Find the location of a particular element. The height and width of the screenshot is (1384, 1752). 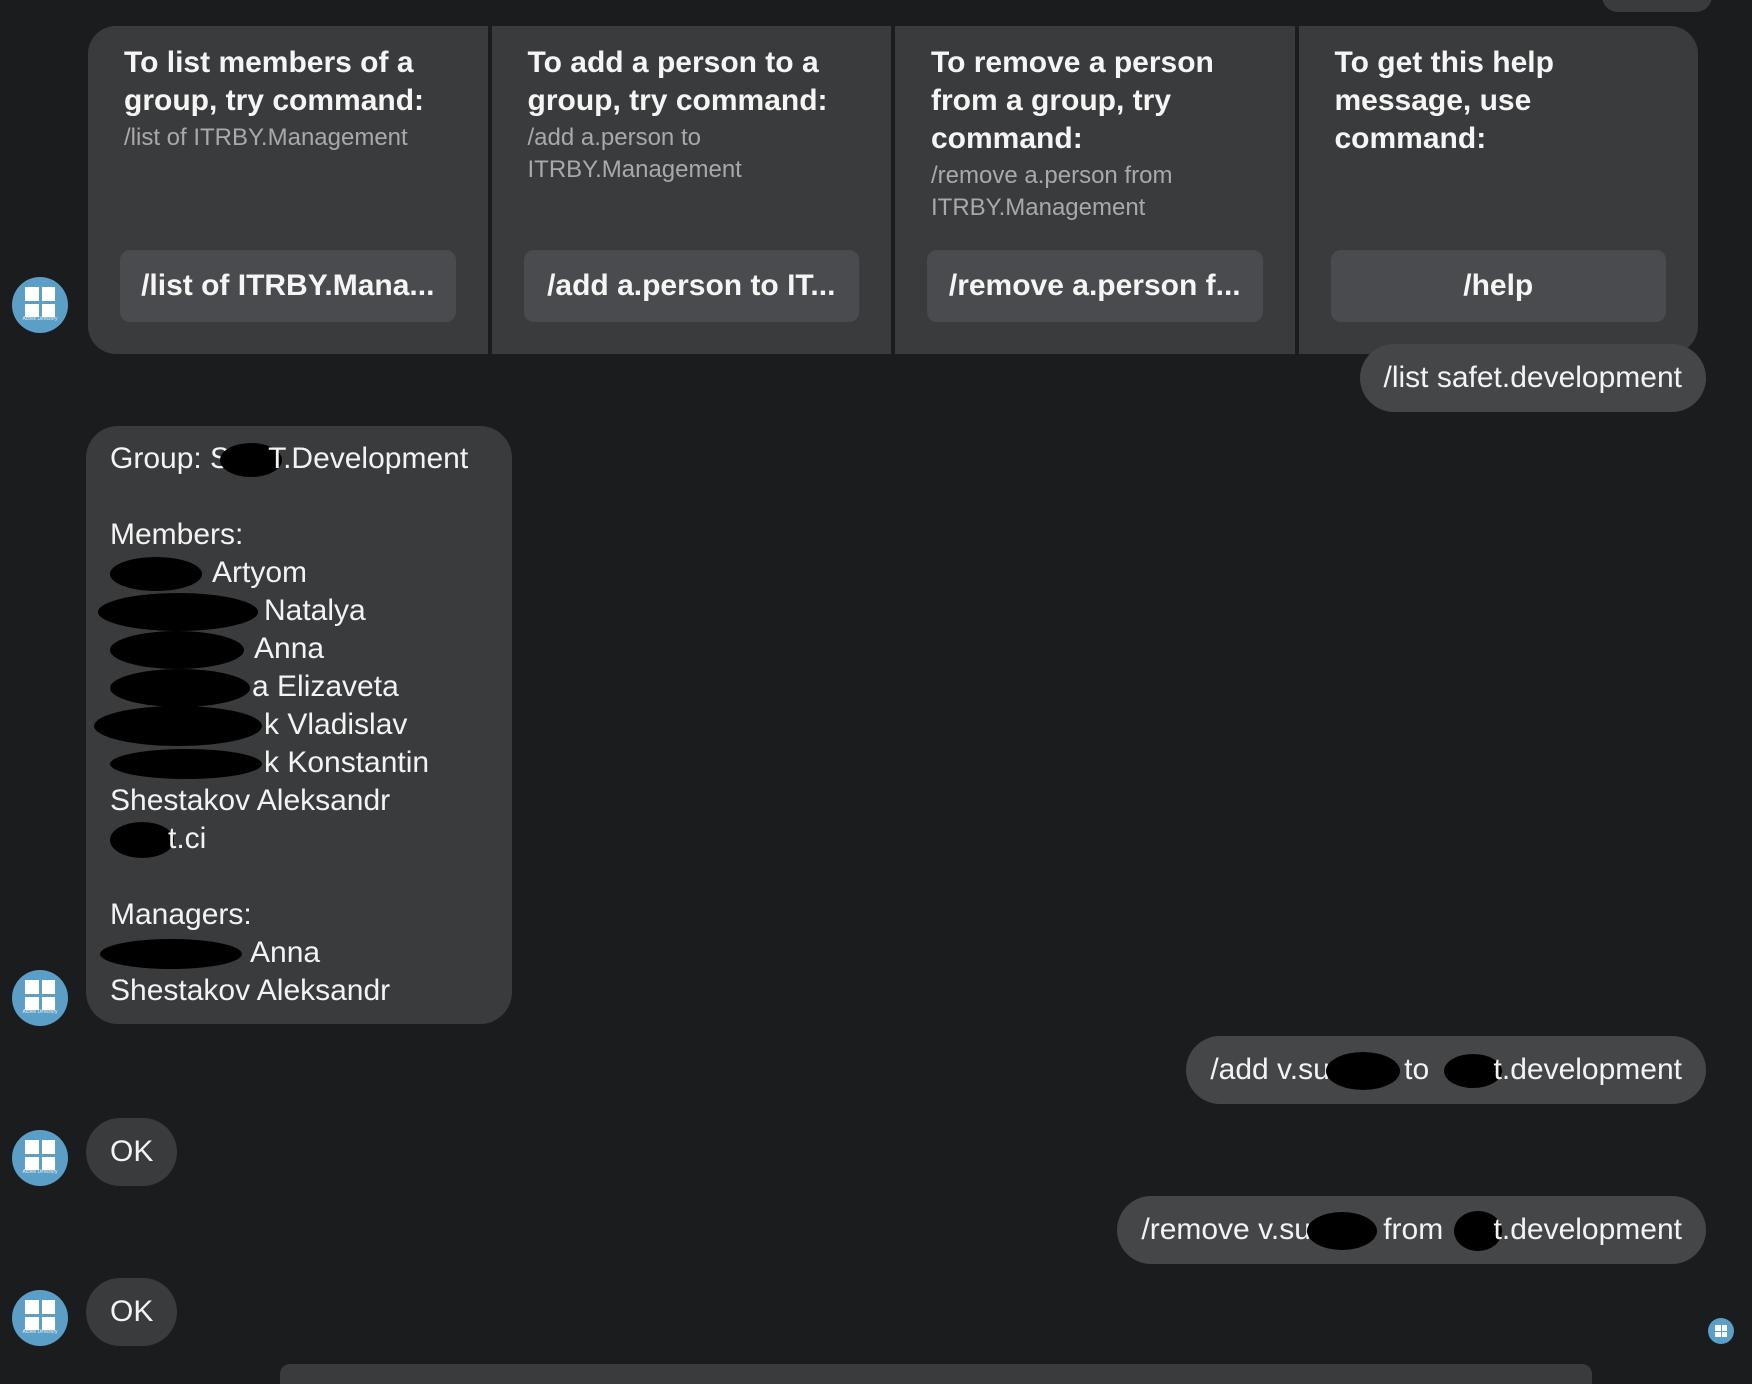

member-item: k Vladislav is located at coordinates (303, 726).